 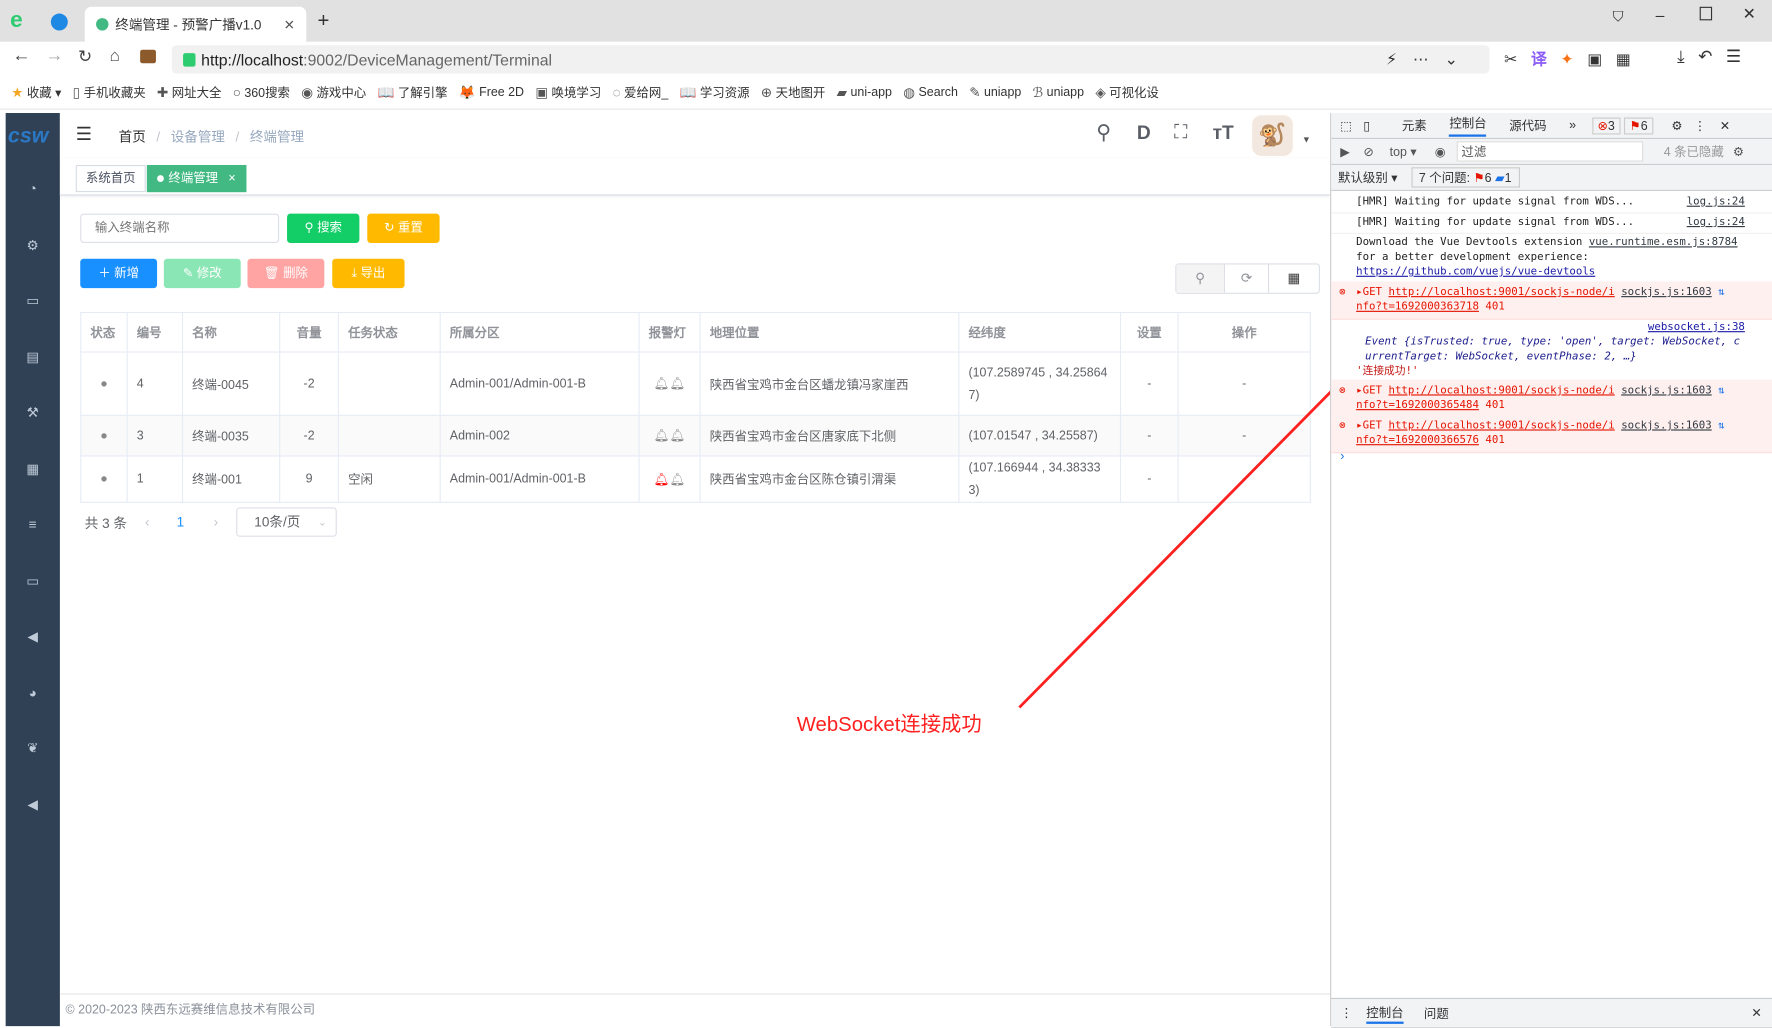 I want to click on tab-sources: 源代码, so click(x=1527, y=125).